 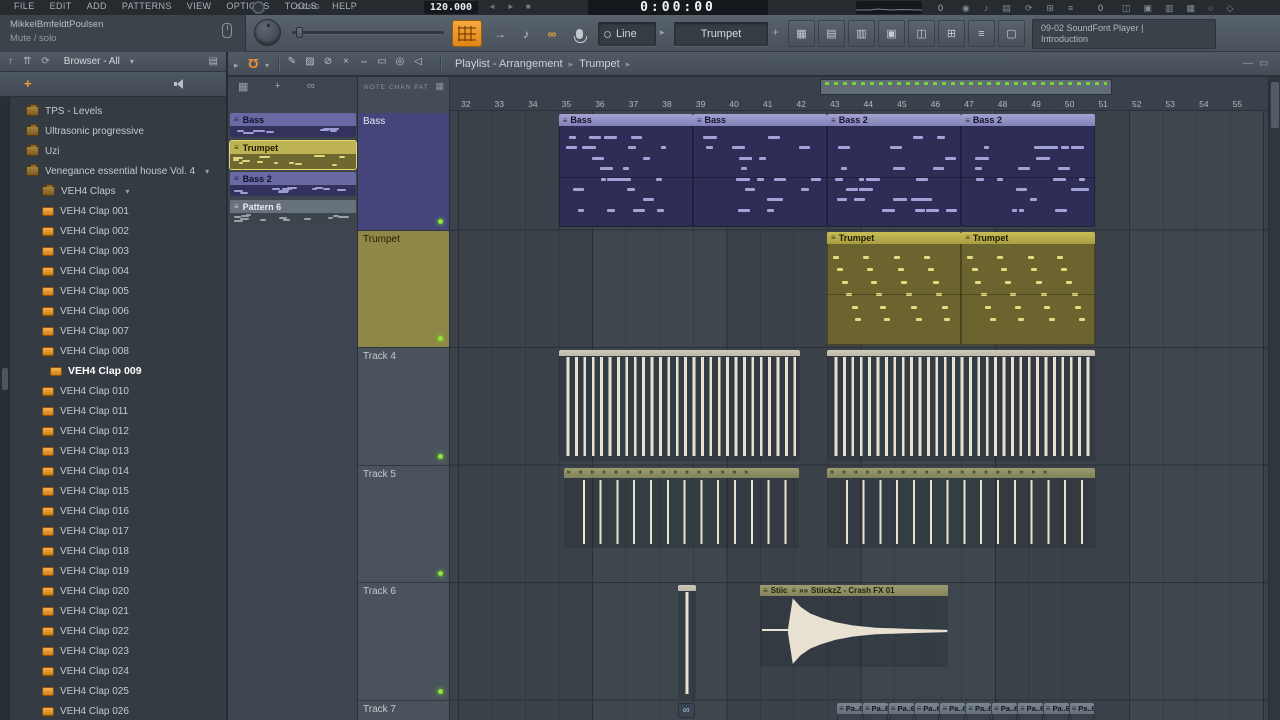 What do you see at coordinates (403, 642) in the screenshot?
I see `track-header-track-6: Track 6` at bounding box center [403, 642].